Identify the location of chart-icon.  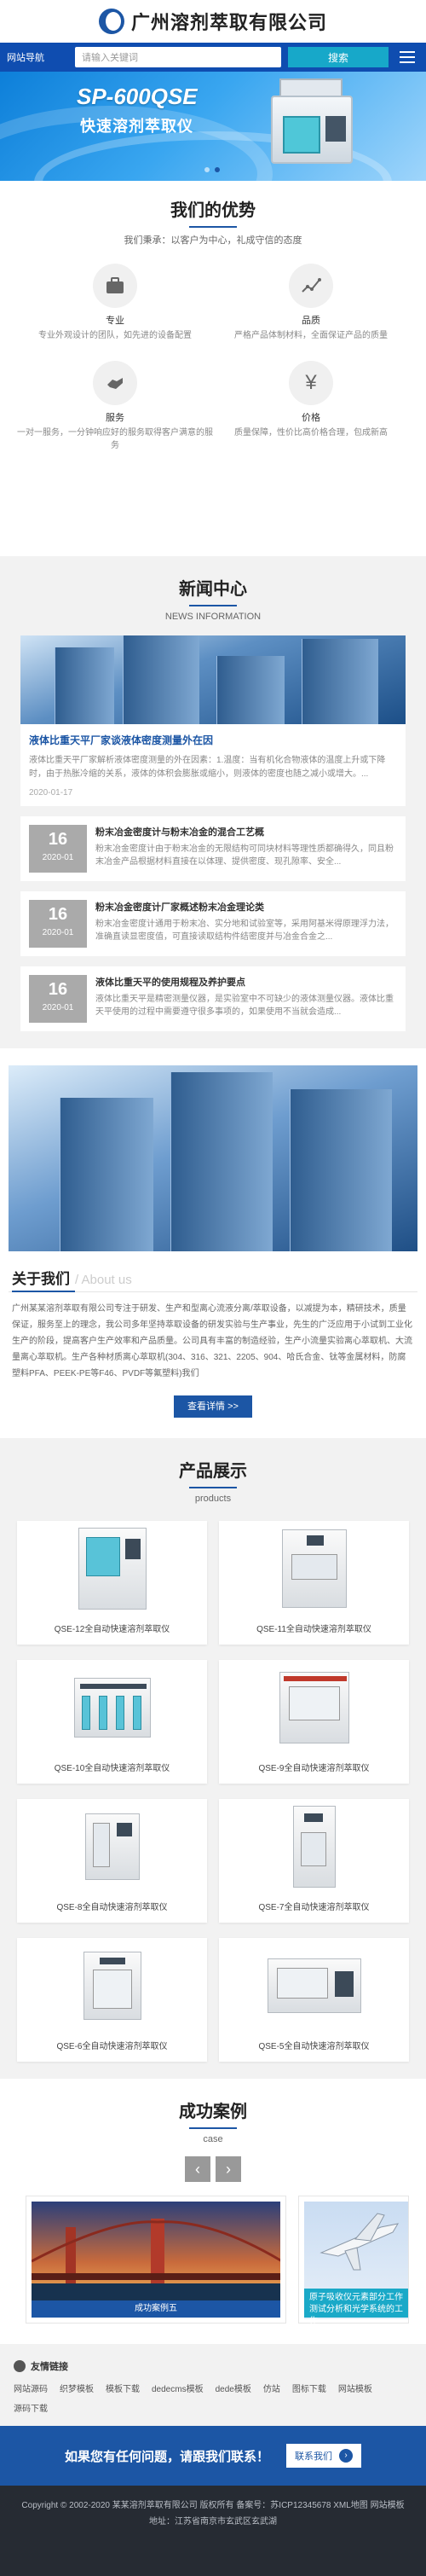
(311, 286).